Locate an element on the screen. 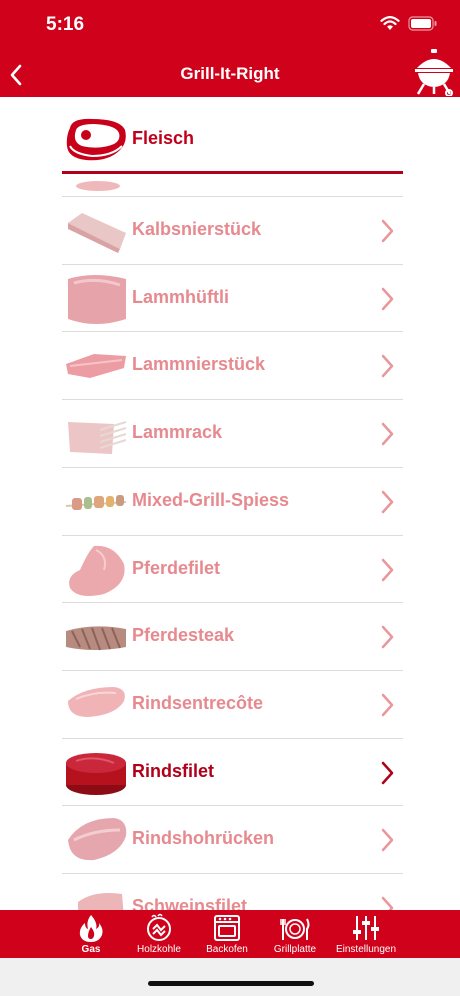 The width and height of the screenshot is (460, 996). list-item: Rindsentrecôte is located at coordinates (232, 704).